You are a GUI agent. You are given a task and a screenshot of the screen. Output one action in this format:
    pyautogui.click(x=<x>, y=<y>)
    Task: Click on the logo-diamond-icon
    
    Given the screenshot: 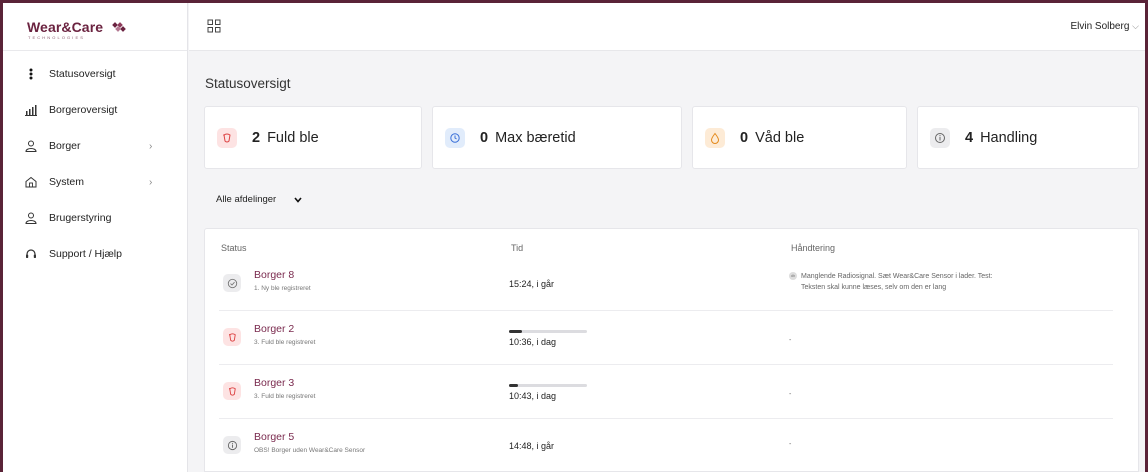 What is the action you would take?
    pyautogui.click(x=119, y=27)
    